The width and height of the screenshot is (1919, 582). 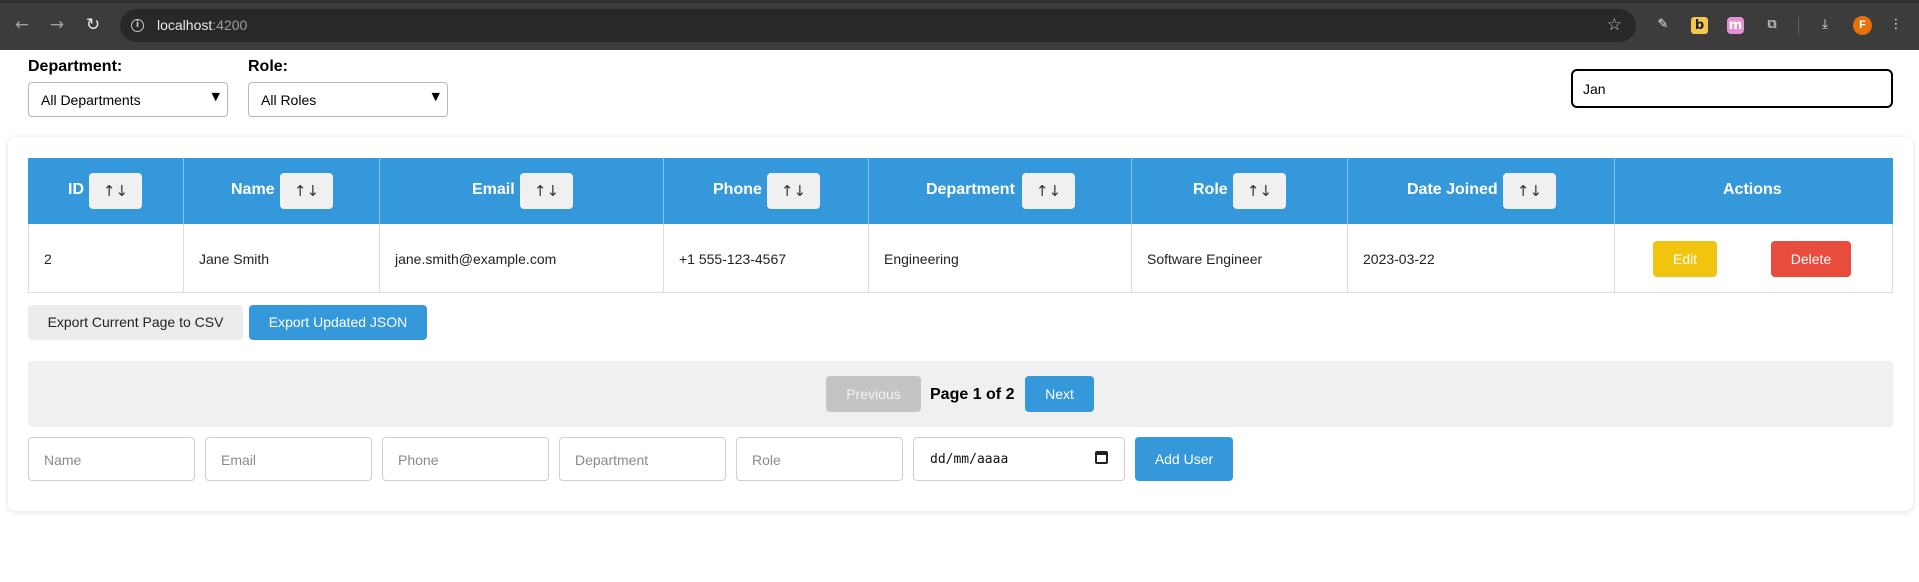 What do you see at coordinates (268, 66) in the screenshot?
I see `role-filter-label: Role:` at bounding box center [268, 66].